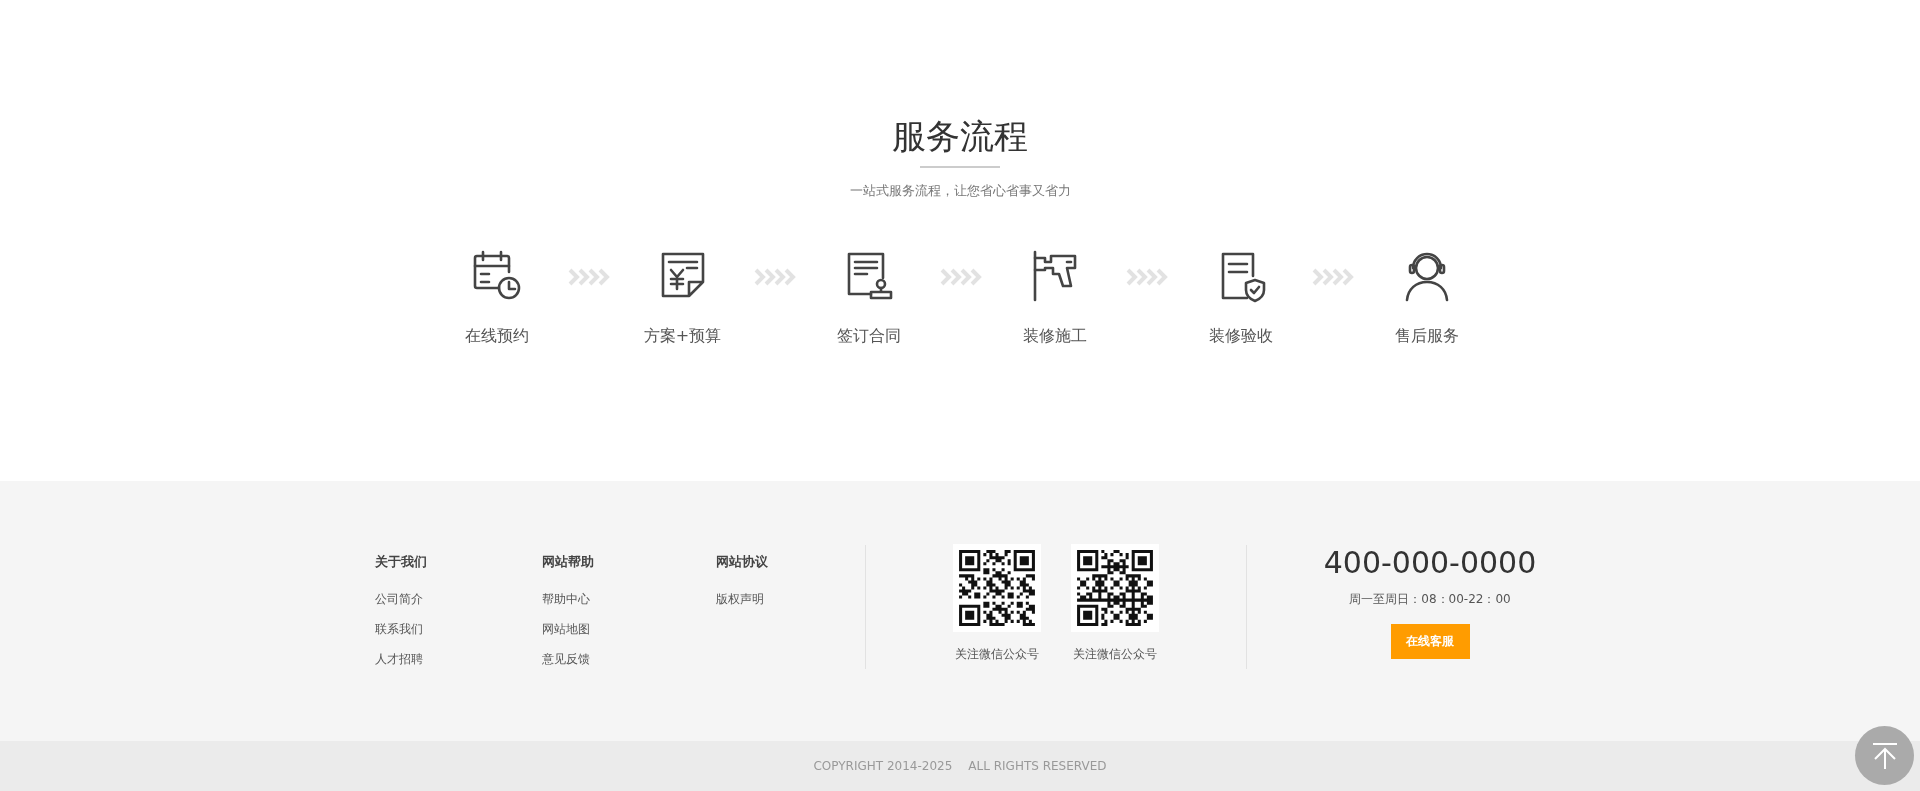 The image size is (1920, 791). What do you see at coordinates (629, 629) in the screenshot?
I see `footer-link: 网站地图` at bounding box center [629, 629].